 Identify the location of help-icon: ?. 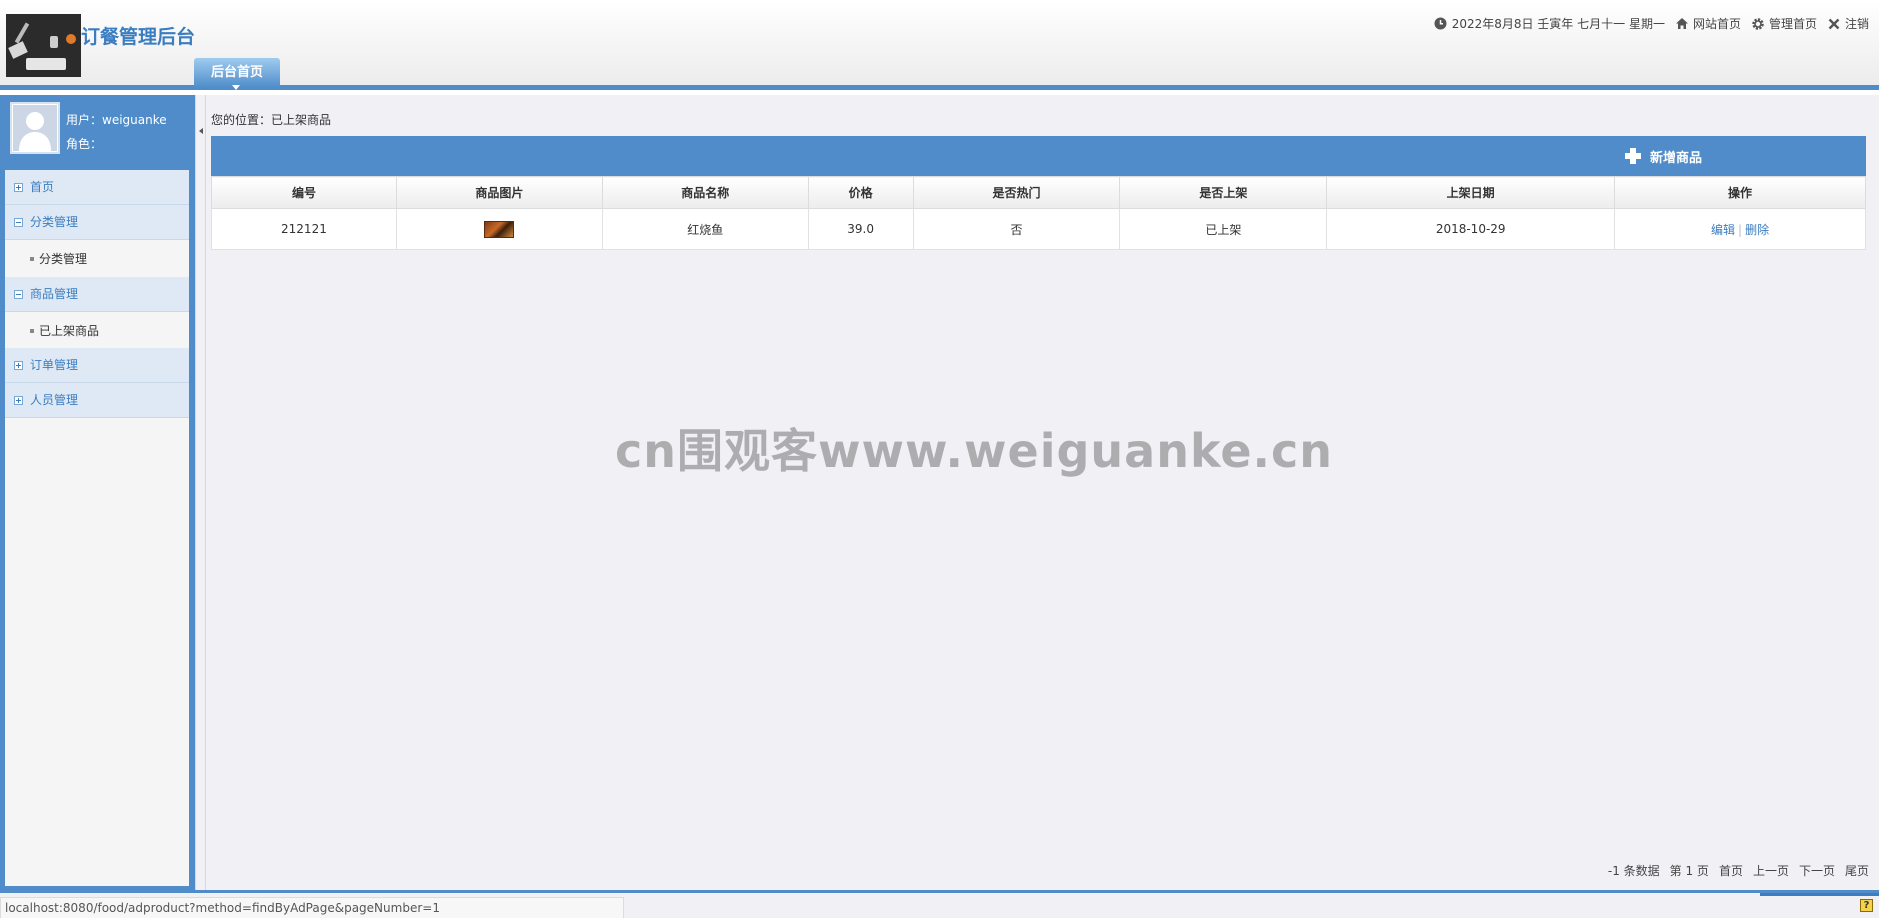
(1866, 905).